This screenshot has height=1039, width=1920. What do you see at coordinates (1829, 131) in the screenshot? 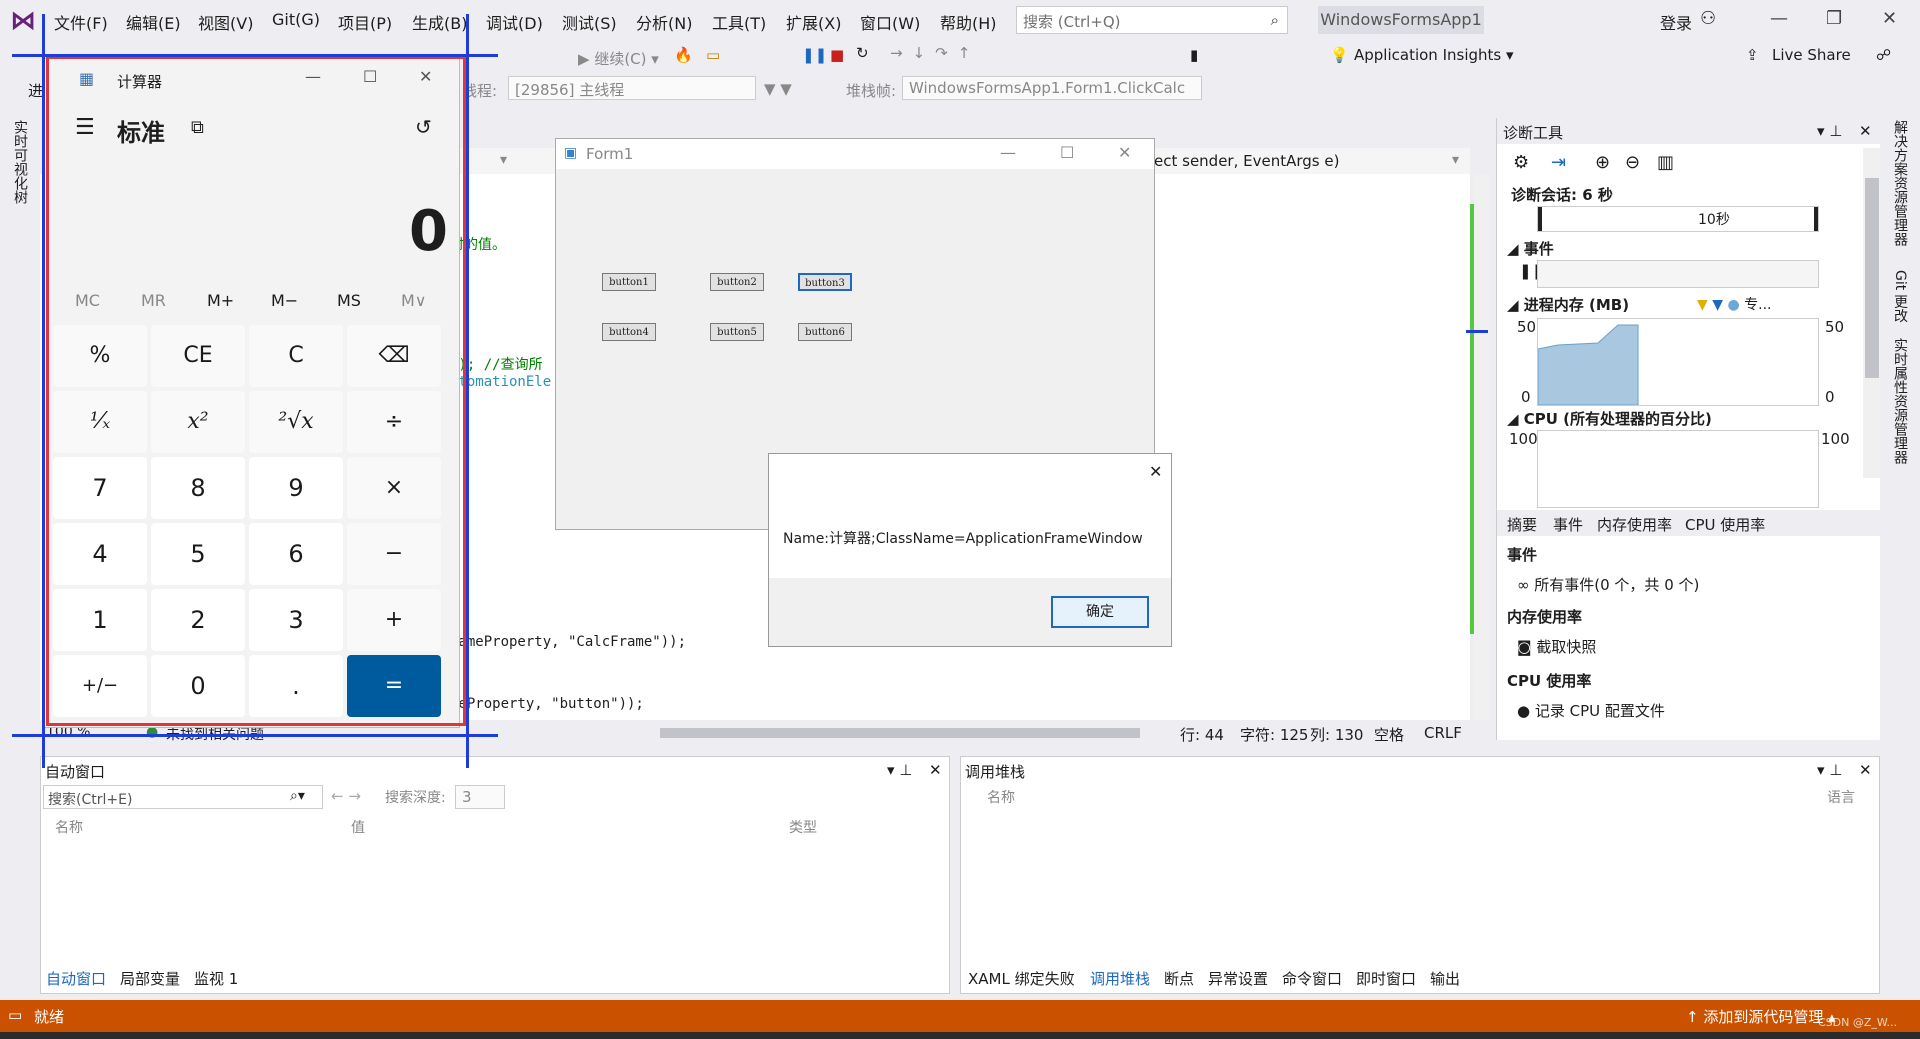
I see `pin-icon: ▾ ⊥` at bounding box center [1829, 131].